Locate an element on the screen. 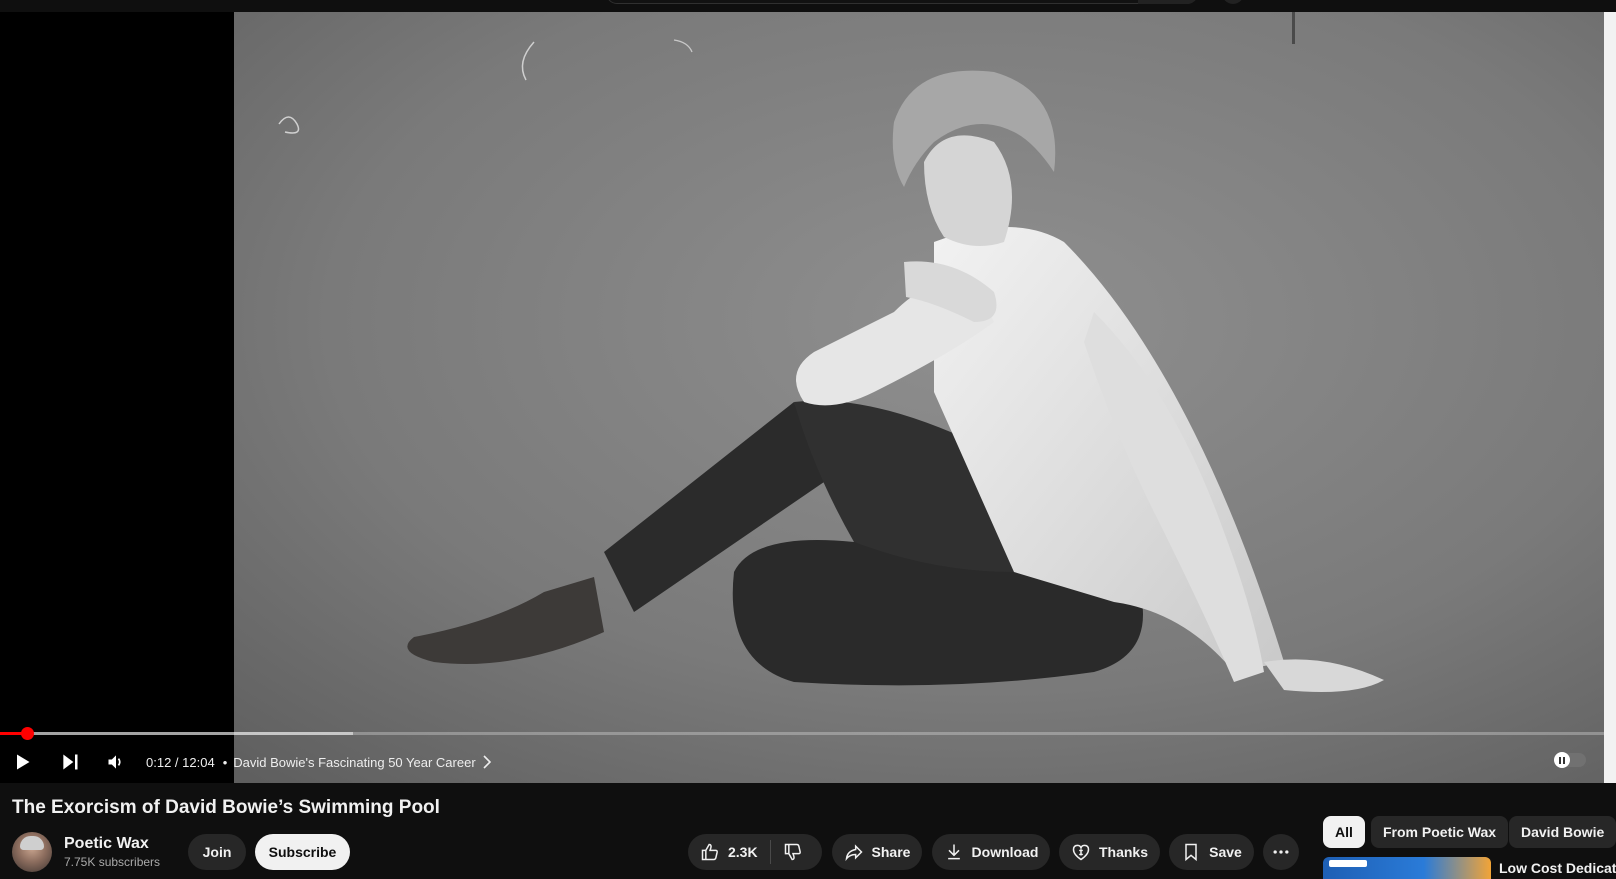  join-button: Join is located at coordinates (217, 852).